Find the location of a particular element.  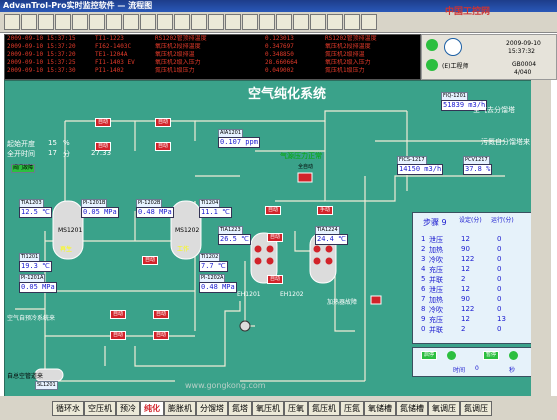

step-row: 2 加热 90 0 is located at coordinates (472, 250).